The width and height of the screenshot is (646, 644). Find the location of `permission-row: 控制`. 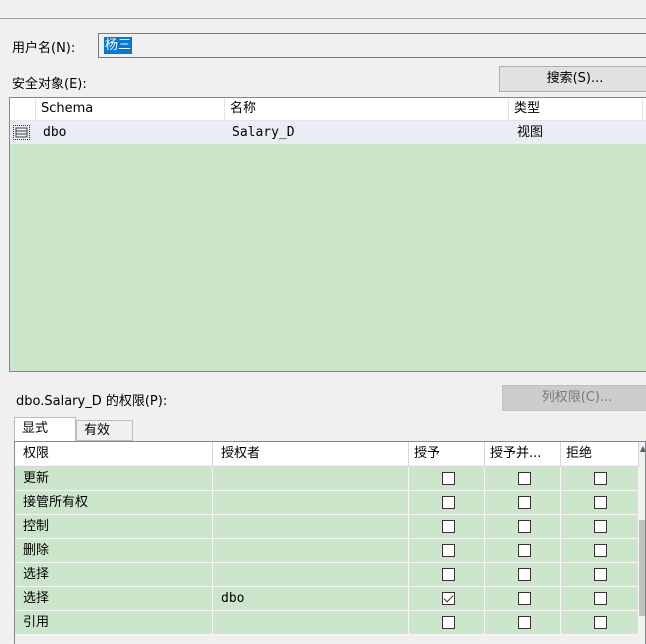

permission-row: 控制 is located at coordinates (327, 527).